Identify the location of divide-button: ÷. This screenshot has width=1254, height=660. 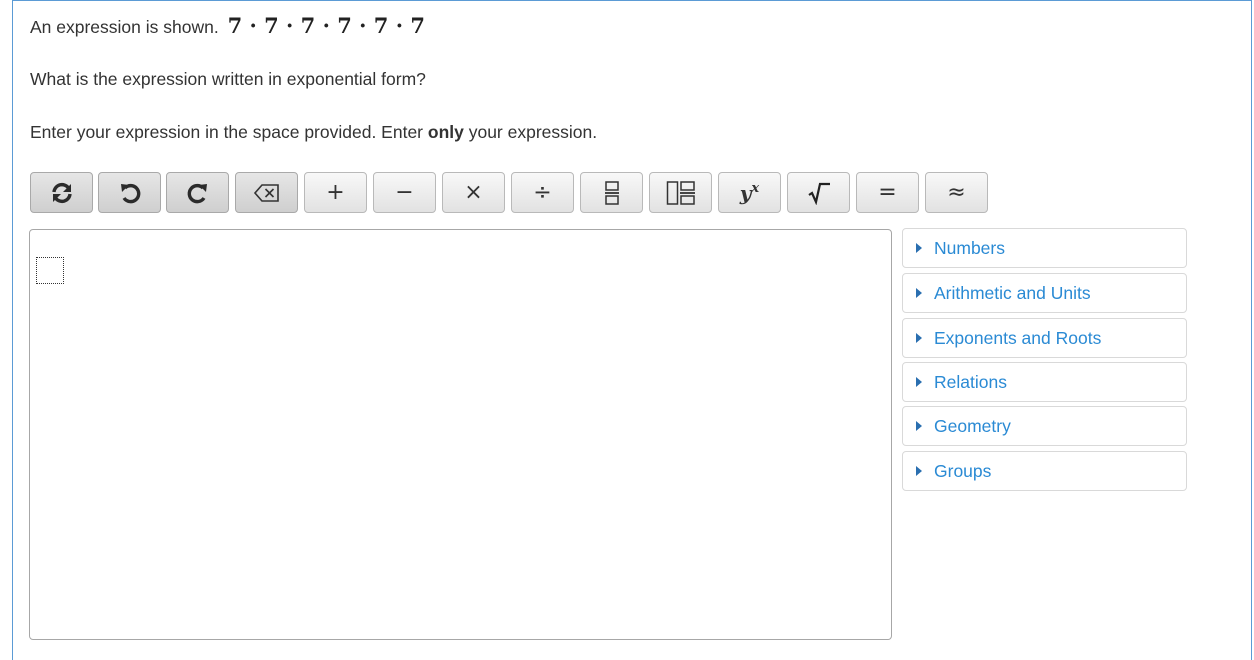
(542, 192).